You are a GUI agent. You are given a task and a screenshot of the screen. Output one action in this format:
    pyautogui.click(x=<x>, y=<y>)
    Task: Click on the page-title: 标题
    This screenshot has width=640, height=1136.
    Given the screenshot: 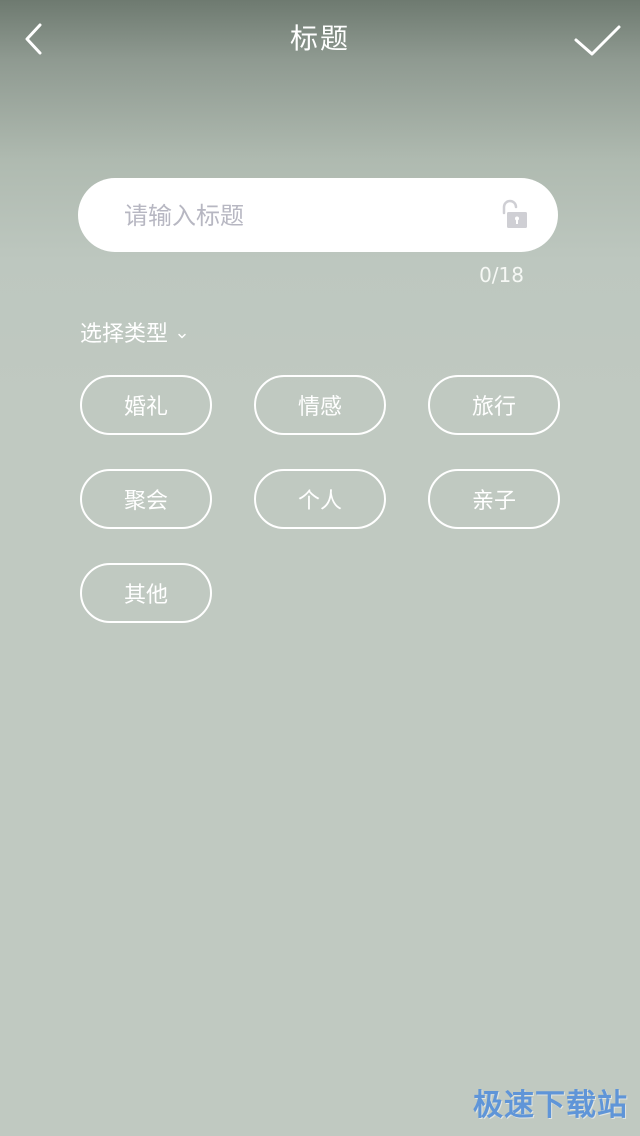 What is the action you would take?
    pyautogui.click(x=319, y=38)
    